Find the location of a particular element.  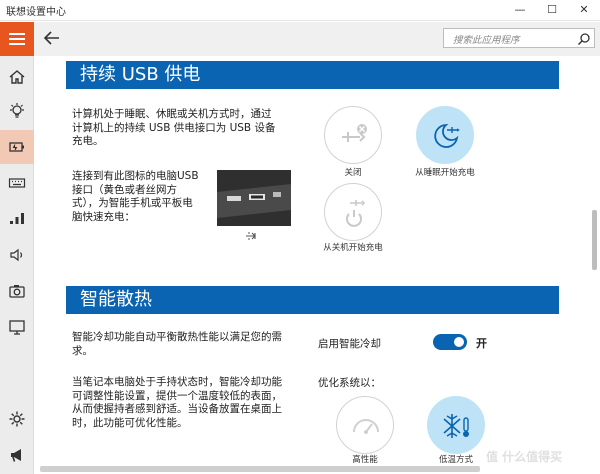

usb-option-shutdown is located at coordinates (353, 212).